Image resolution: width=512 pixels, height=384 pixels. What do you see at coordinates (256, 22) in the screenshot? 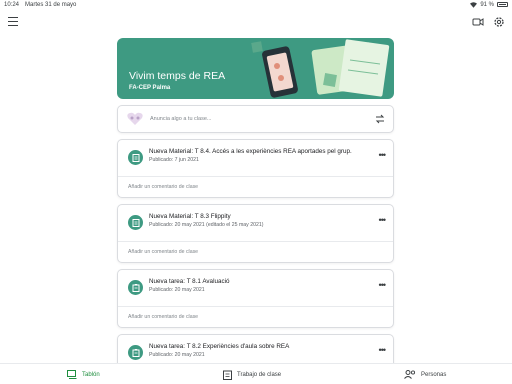
I see `app-bar` at bounding box center [256, 22].